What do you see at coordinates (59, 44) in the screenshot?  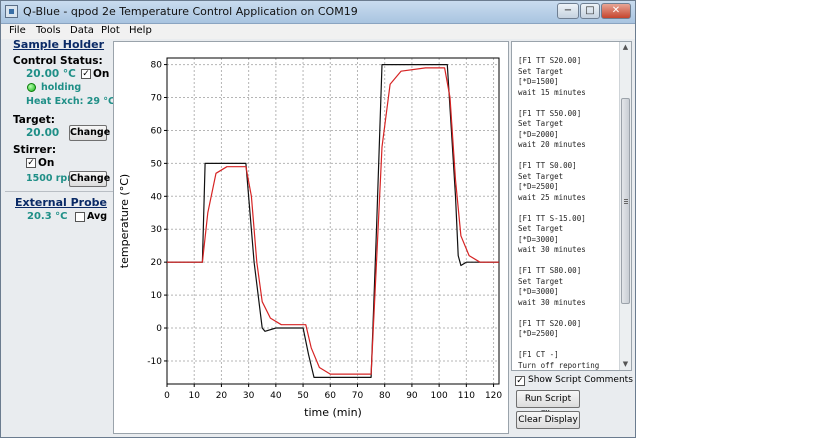 I see `sample-holder-title: Sample Holder` at bounding box center [59, 44].